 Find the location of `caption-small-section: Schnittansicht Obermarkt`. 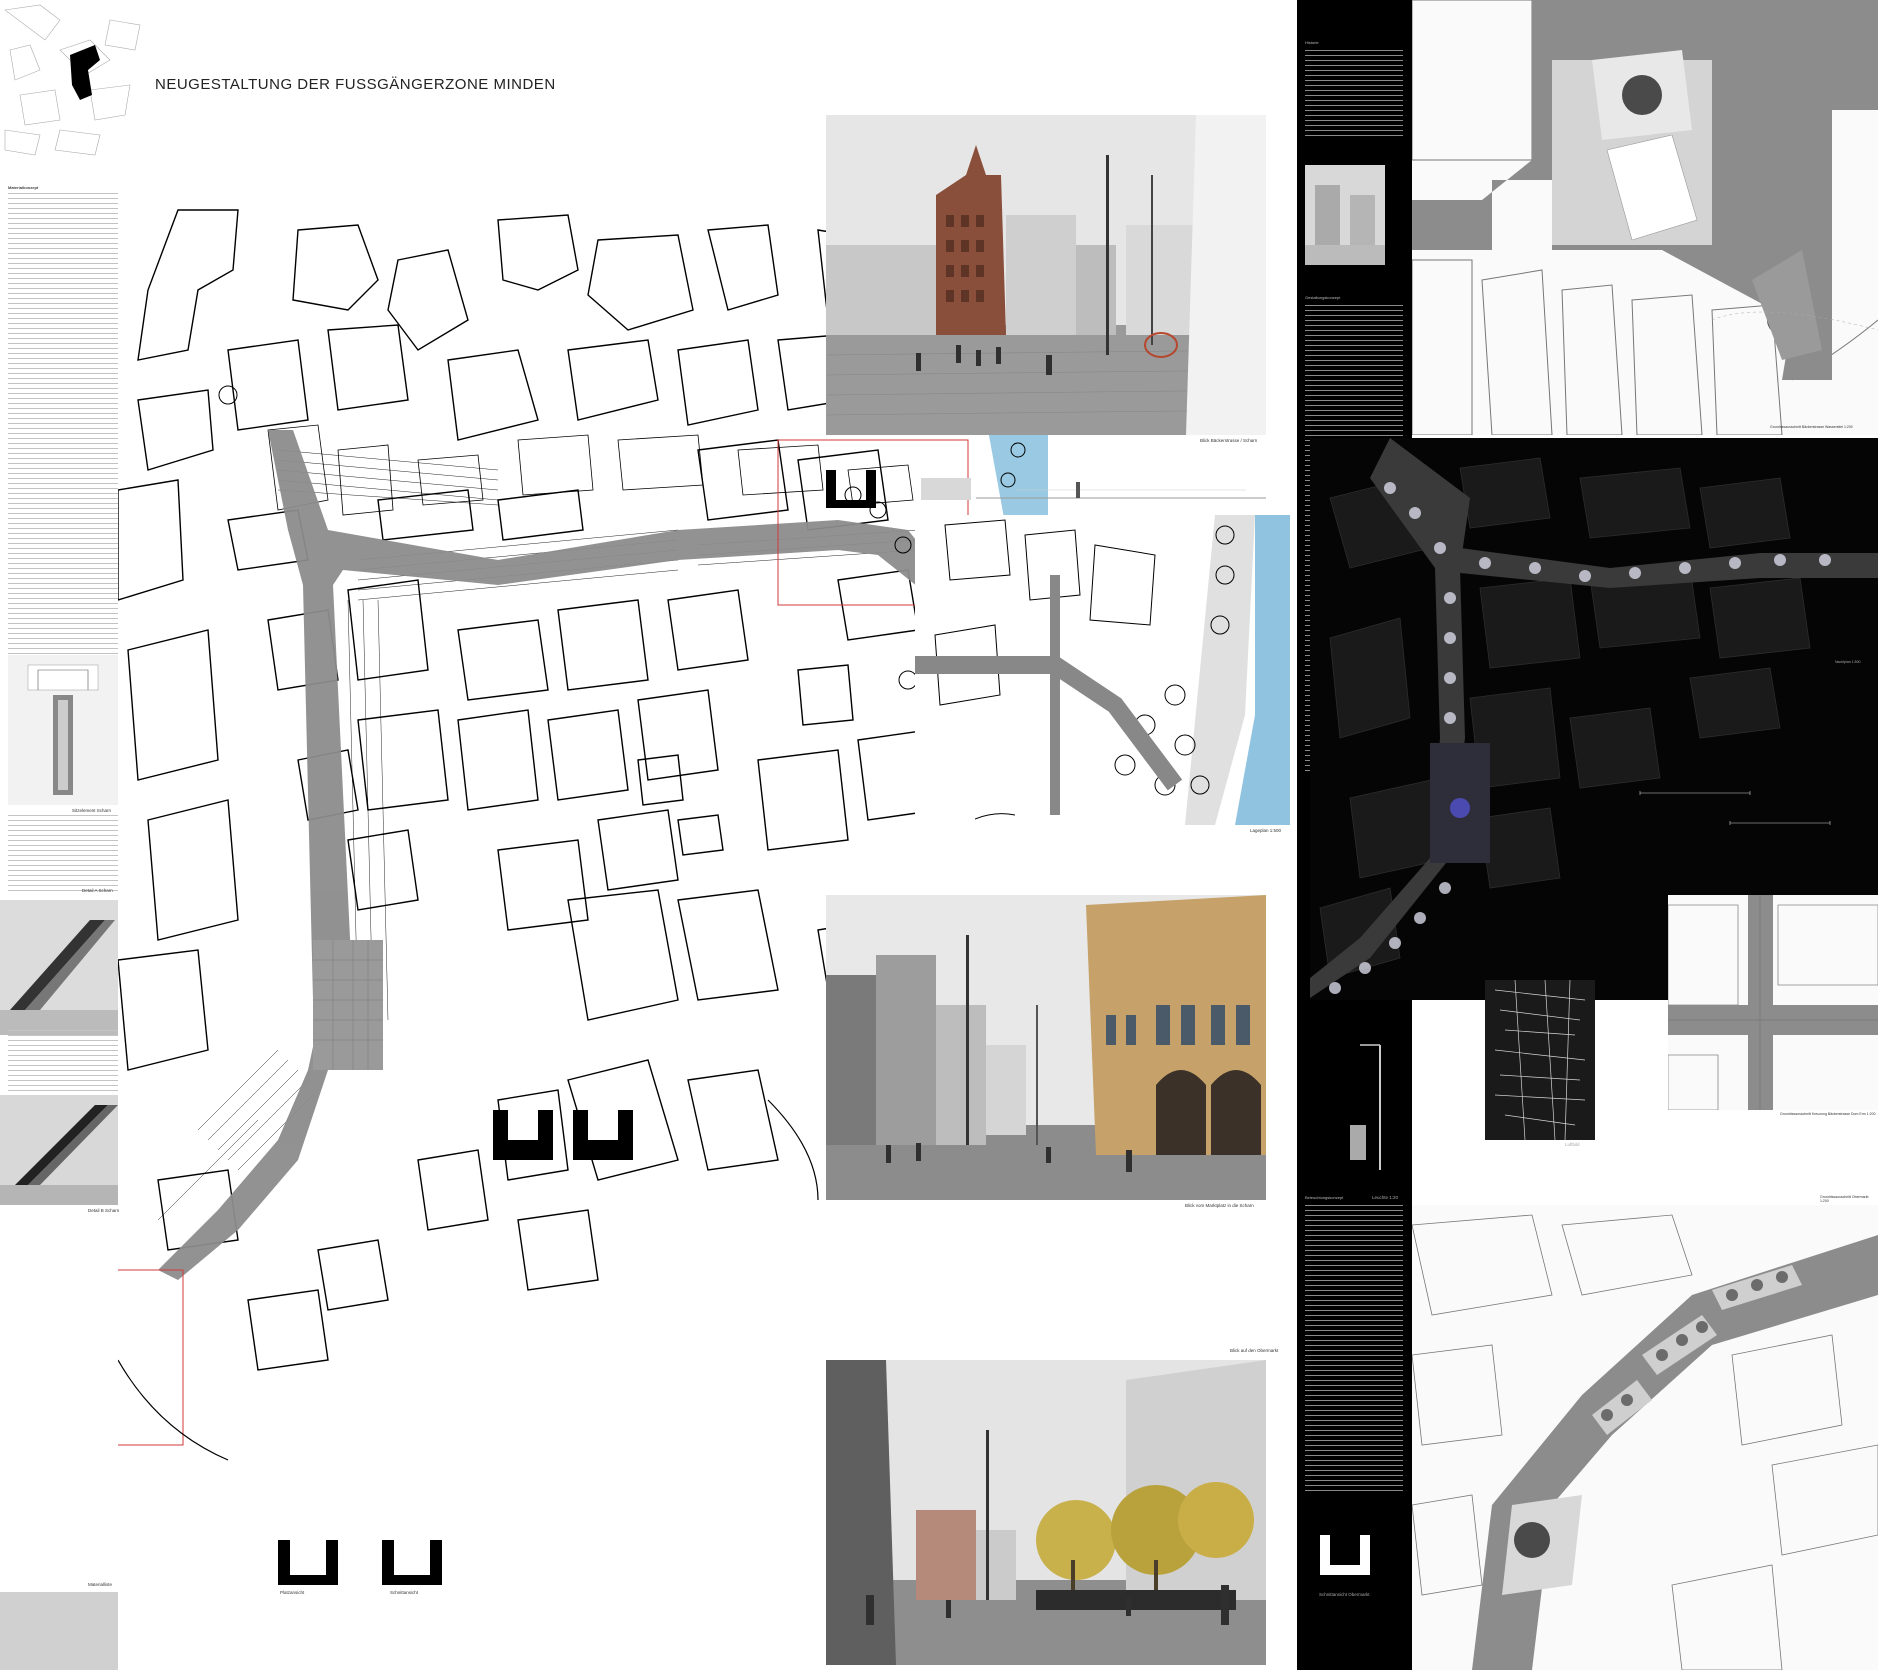

caption-small-section: Schnittansicht Obermarkt is located at coordinates (1344, 1594).